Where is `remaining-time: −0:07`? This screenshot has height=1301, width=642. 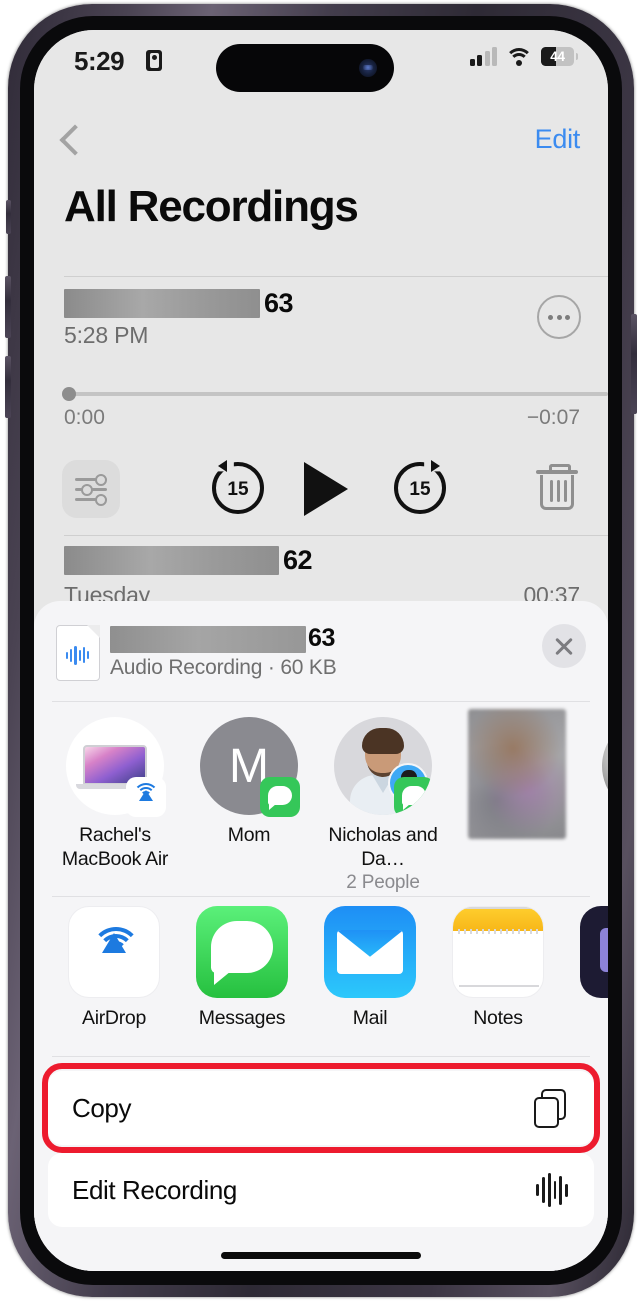 remaining-time: −0:07 is located at coordinates (553, 417).